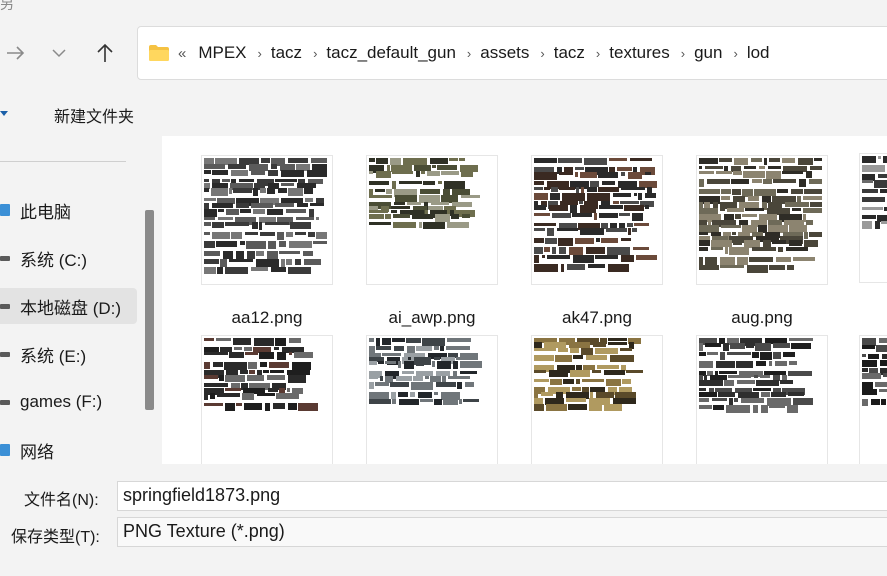 This screenshot has height=576, width=887. I want to click on breadcrumb-item-assets: assets, so click(504, 53).